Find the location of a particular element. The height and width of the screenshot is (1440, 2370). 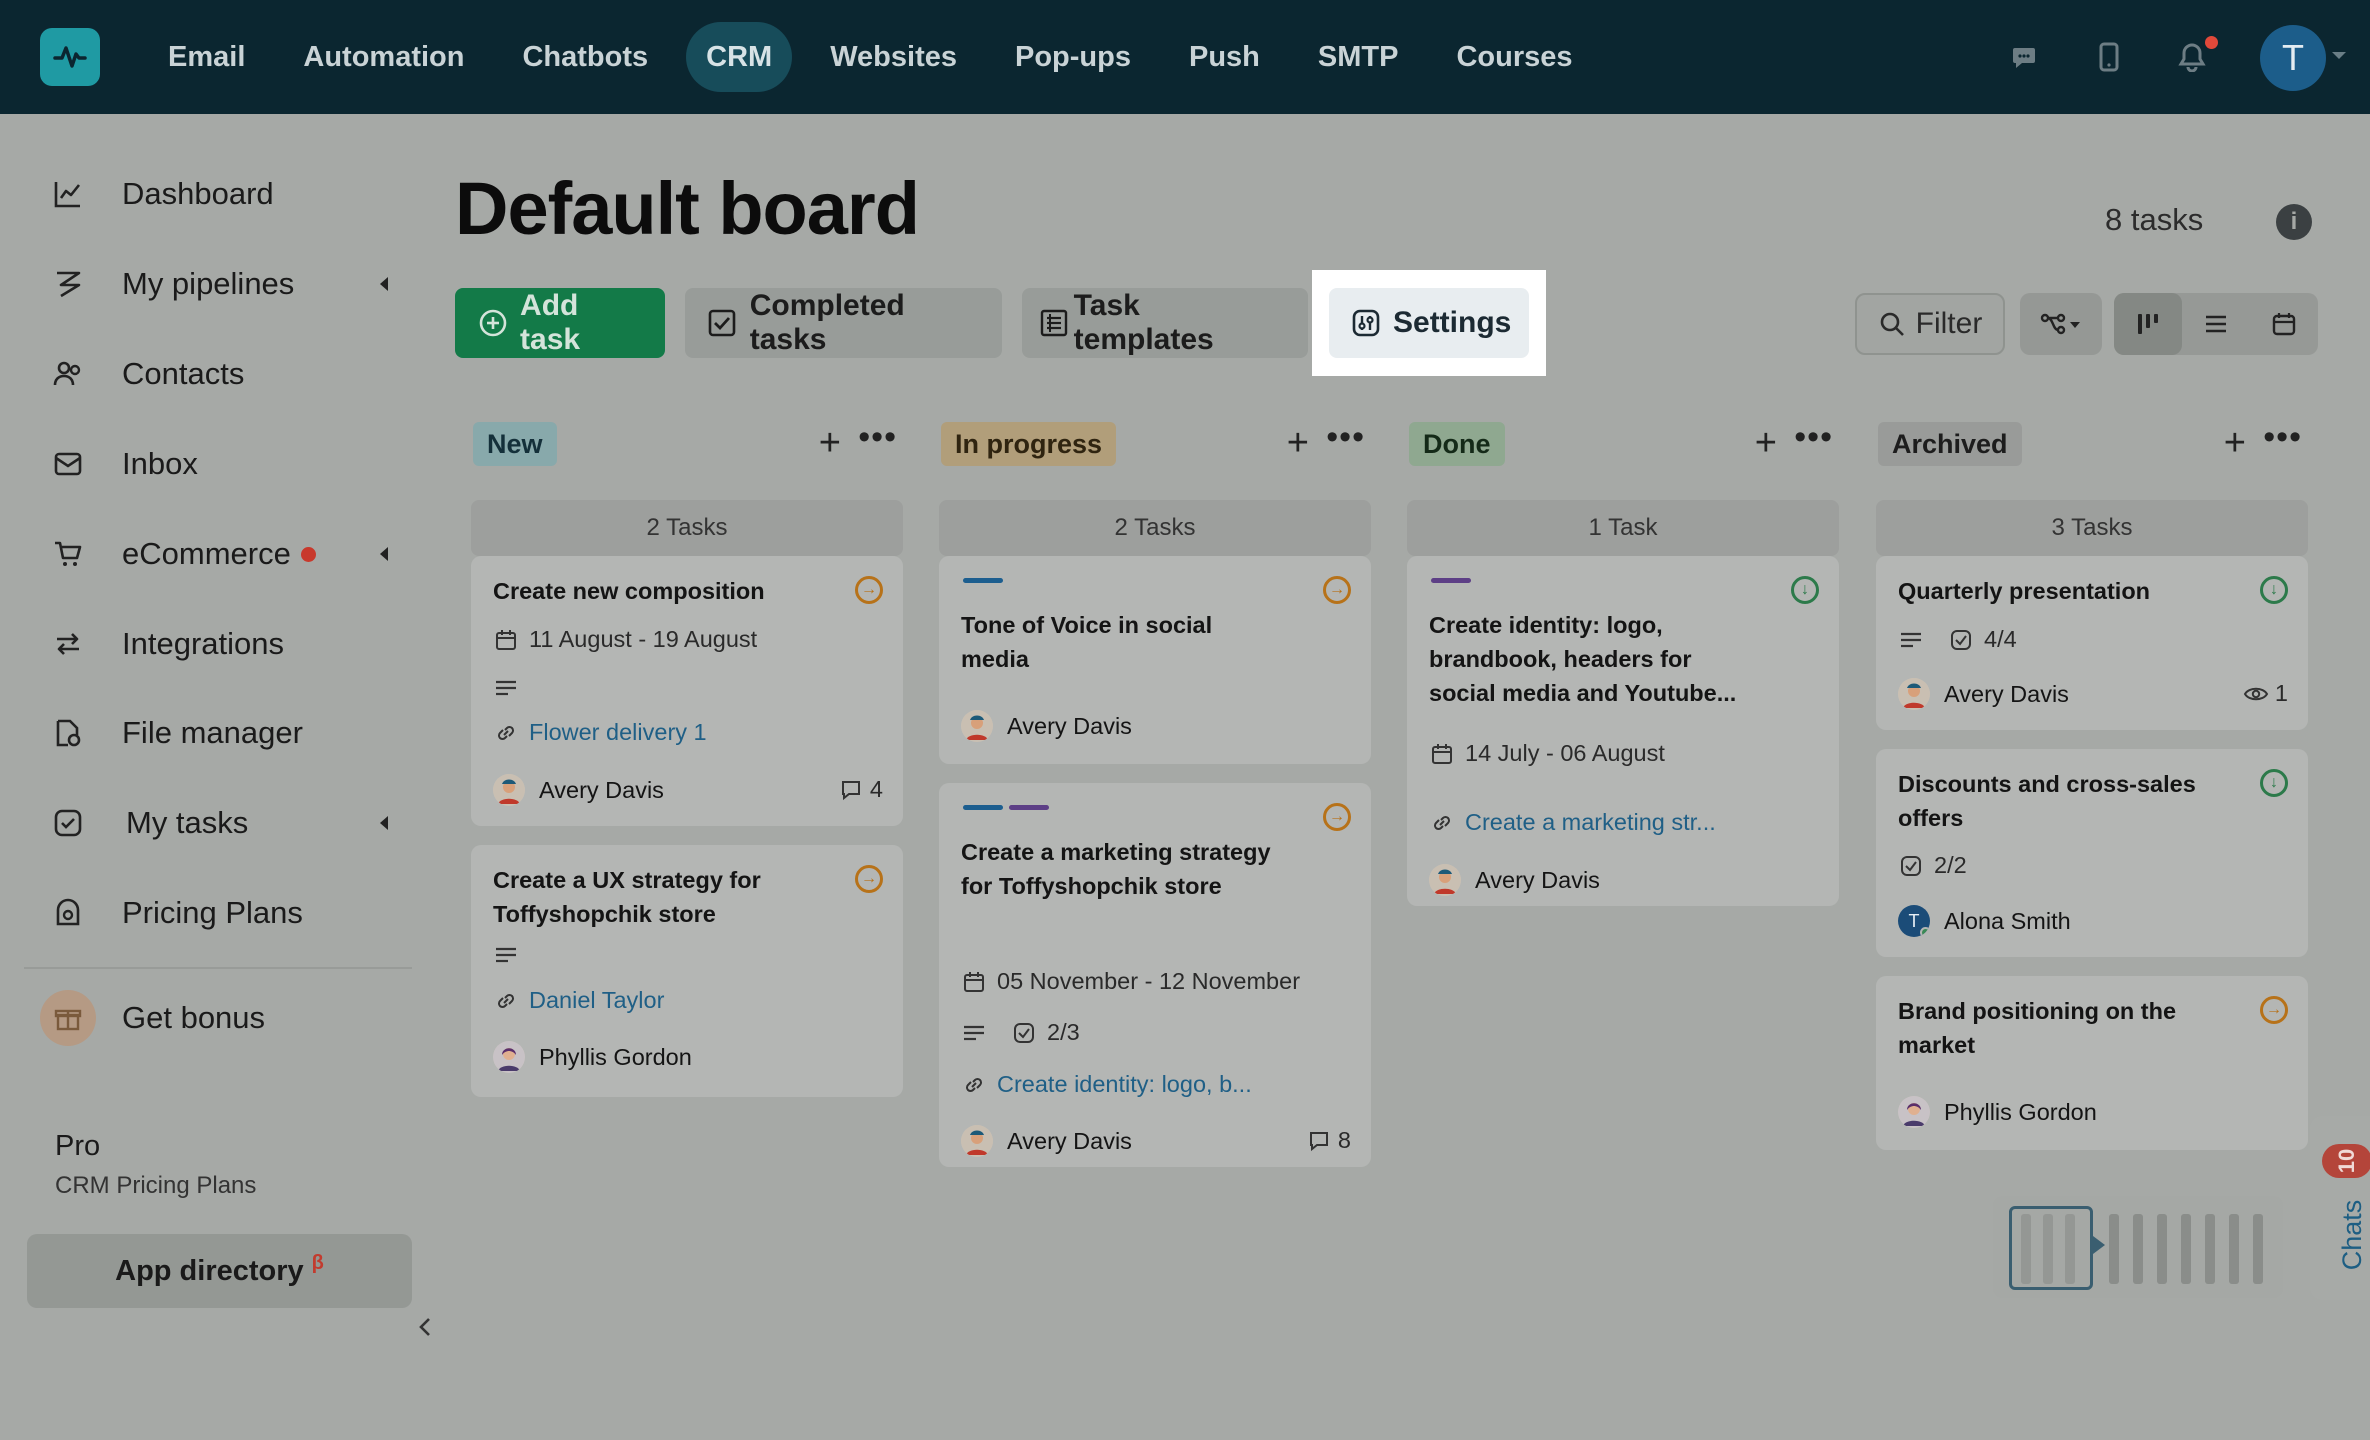

plan-subtitle: CRM Pricing Plans is located at coordinates (155, 1186).